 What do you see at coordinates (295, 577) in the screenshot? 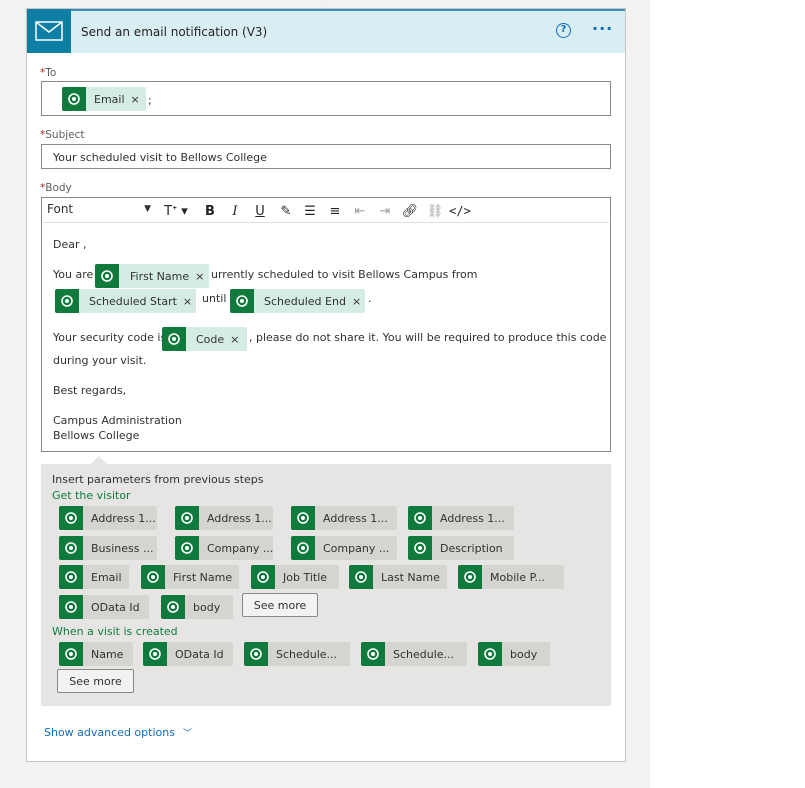
I see `param-chip: Job Title` at bounding box center [295, 577].